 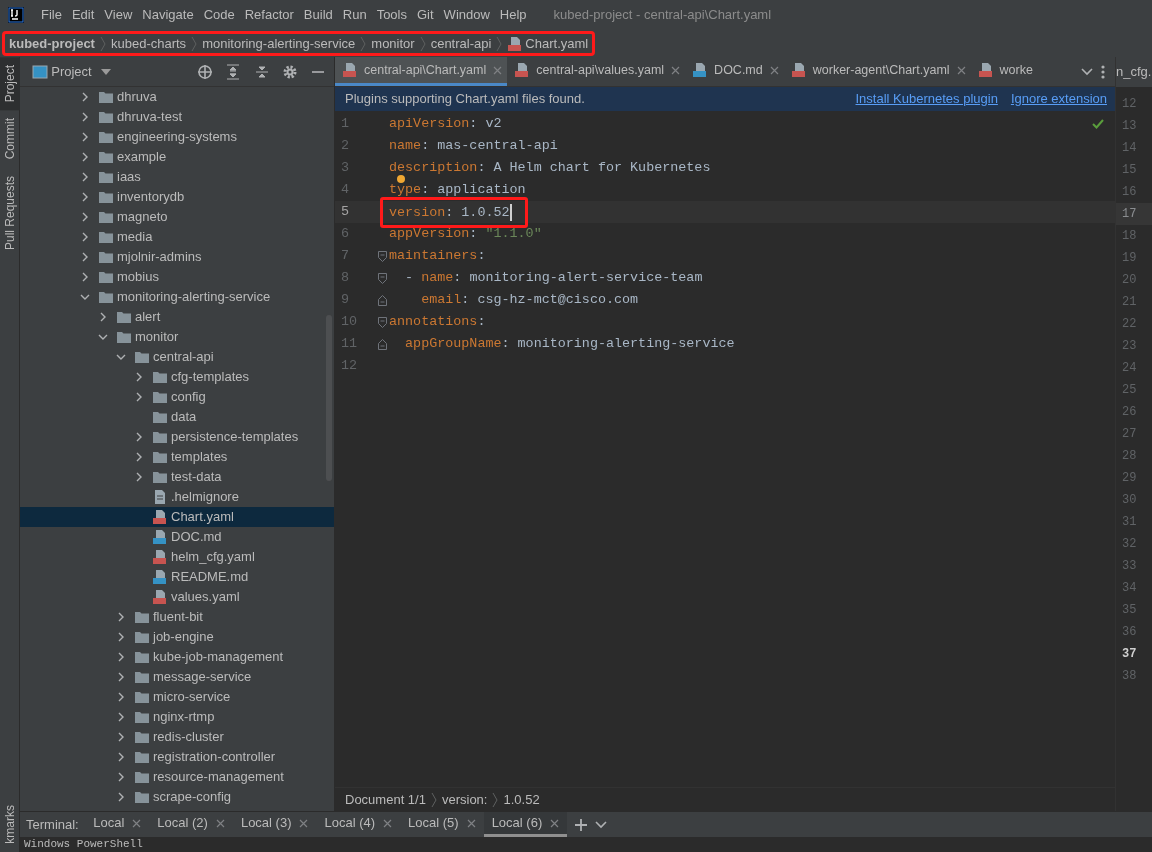 What do you see at coordinates (345, 167) in the screenshot?
I see `line-number: 3` at bounding box center [345, 167].